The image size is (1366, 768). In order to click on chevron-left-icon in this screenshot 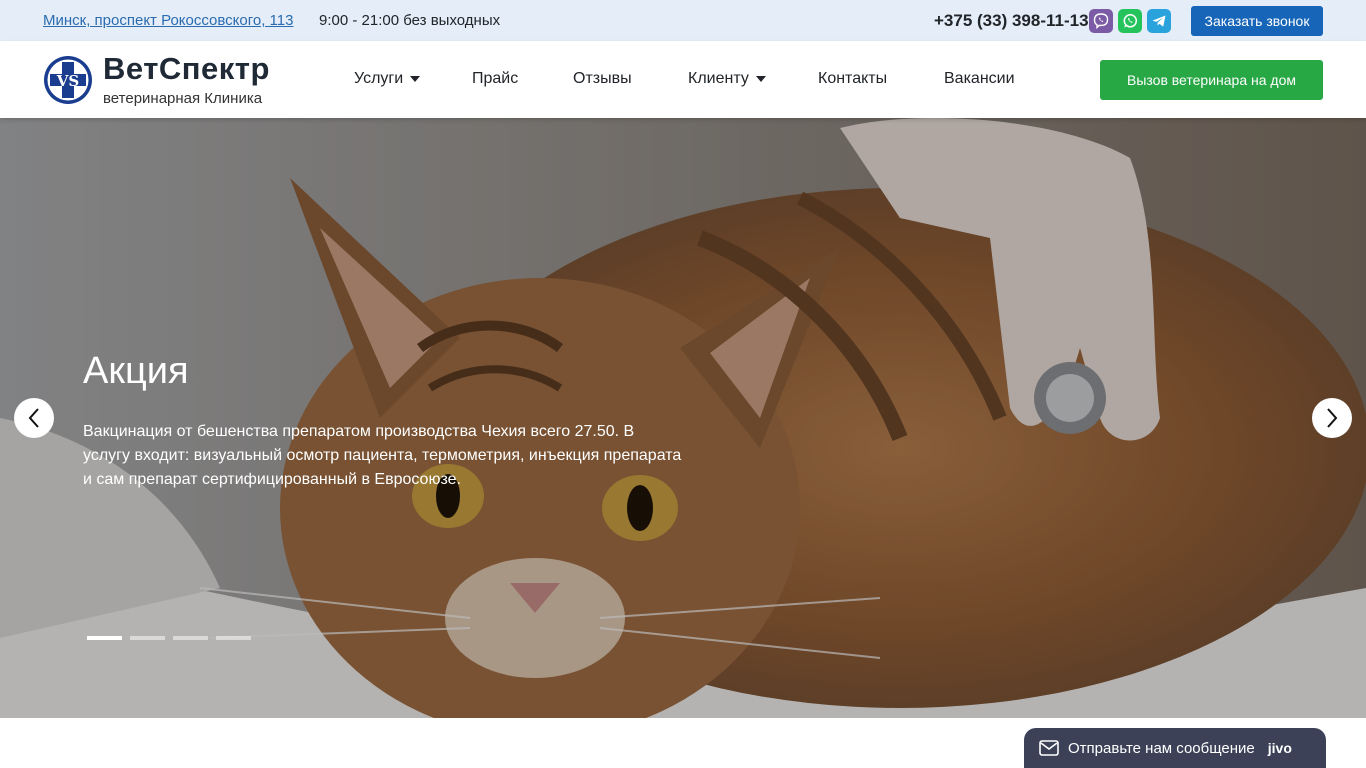, I will do `click(33, 418)`.